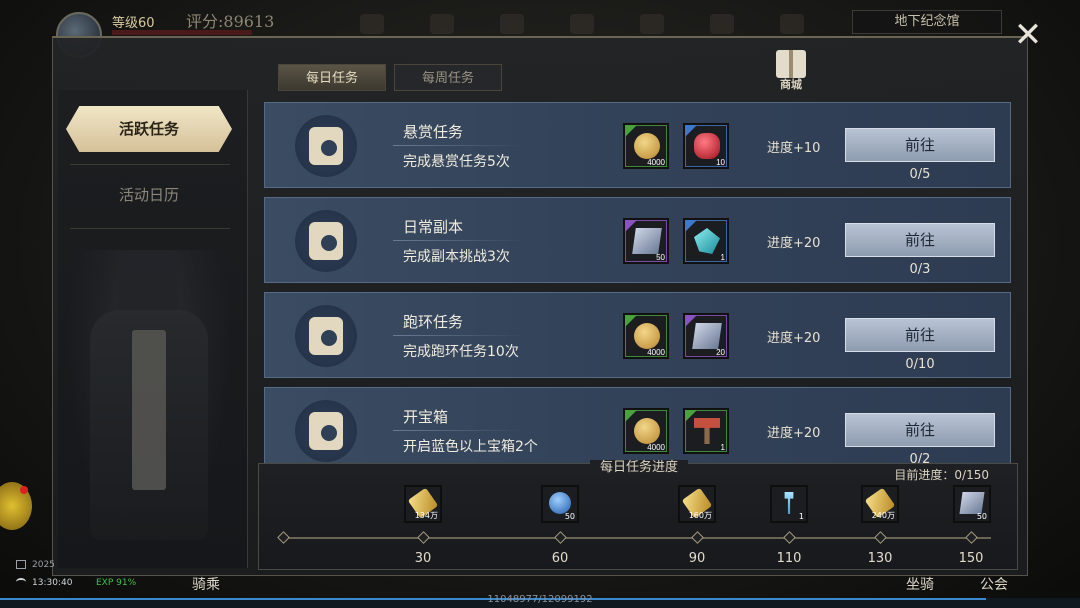  I want to click on task-count: 0/5, so click(920, 174).